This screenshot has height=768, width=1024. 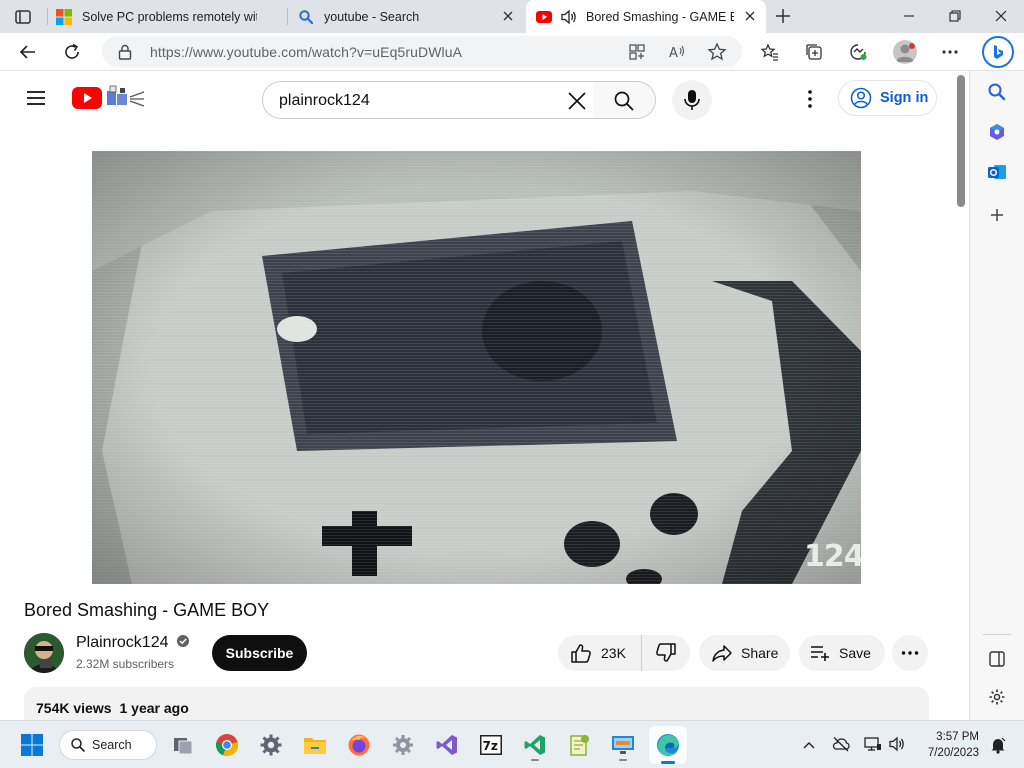 I want to click on clock-date: 7/20/2023, so click(x=953, y=753).